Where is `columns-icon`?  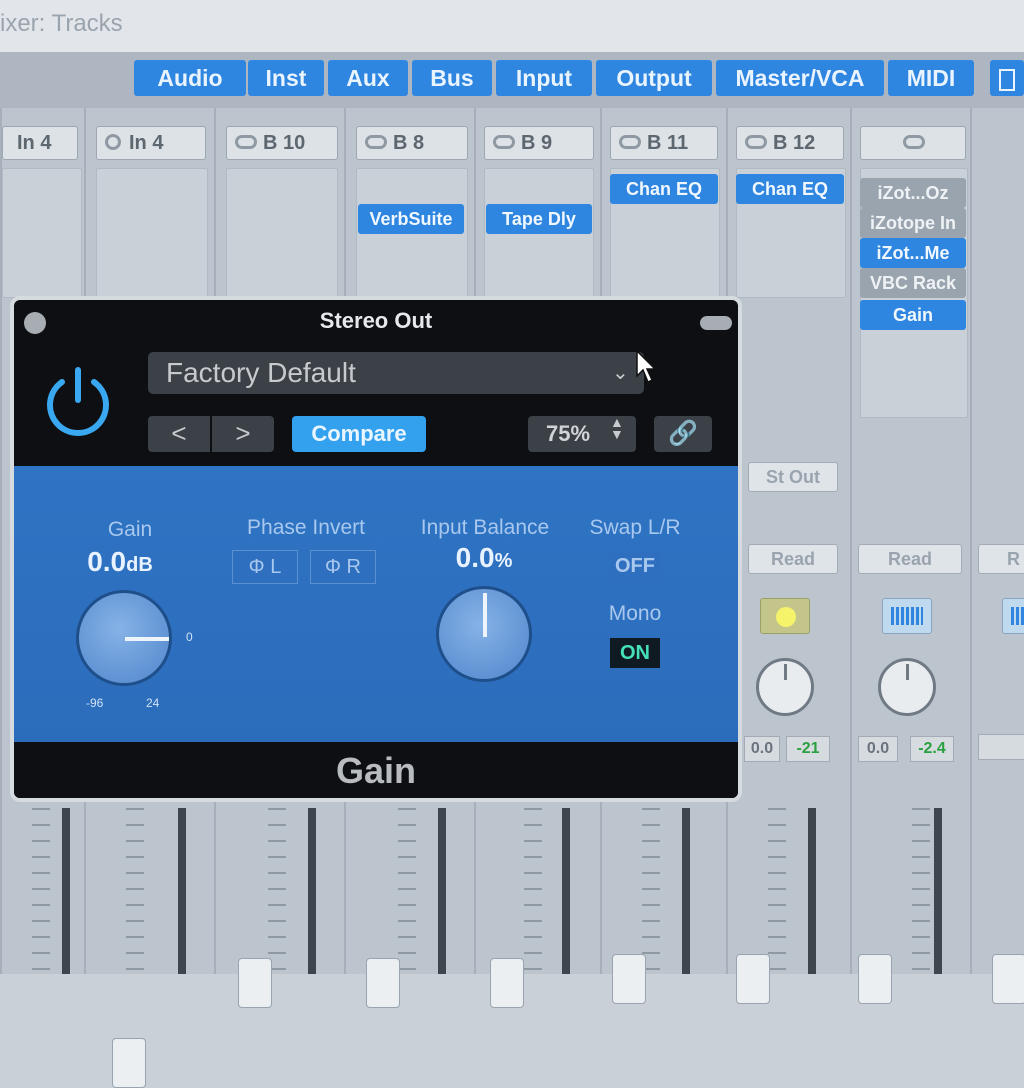 columns-icon is located at coordinates (1007, 79).